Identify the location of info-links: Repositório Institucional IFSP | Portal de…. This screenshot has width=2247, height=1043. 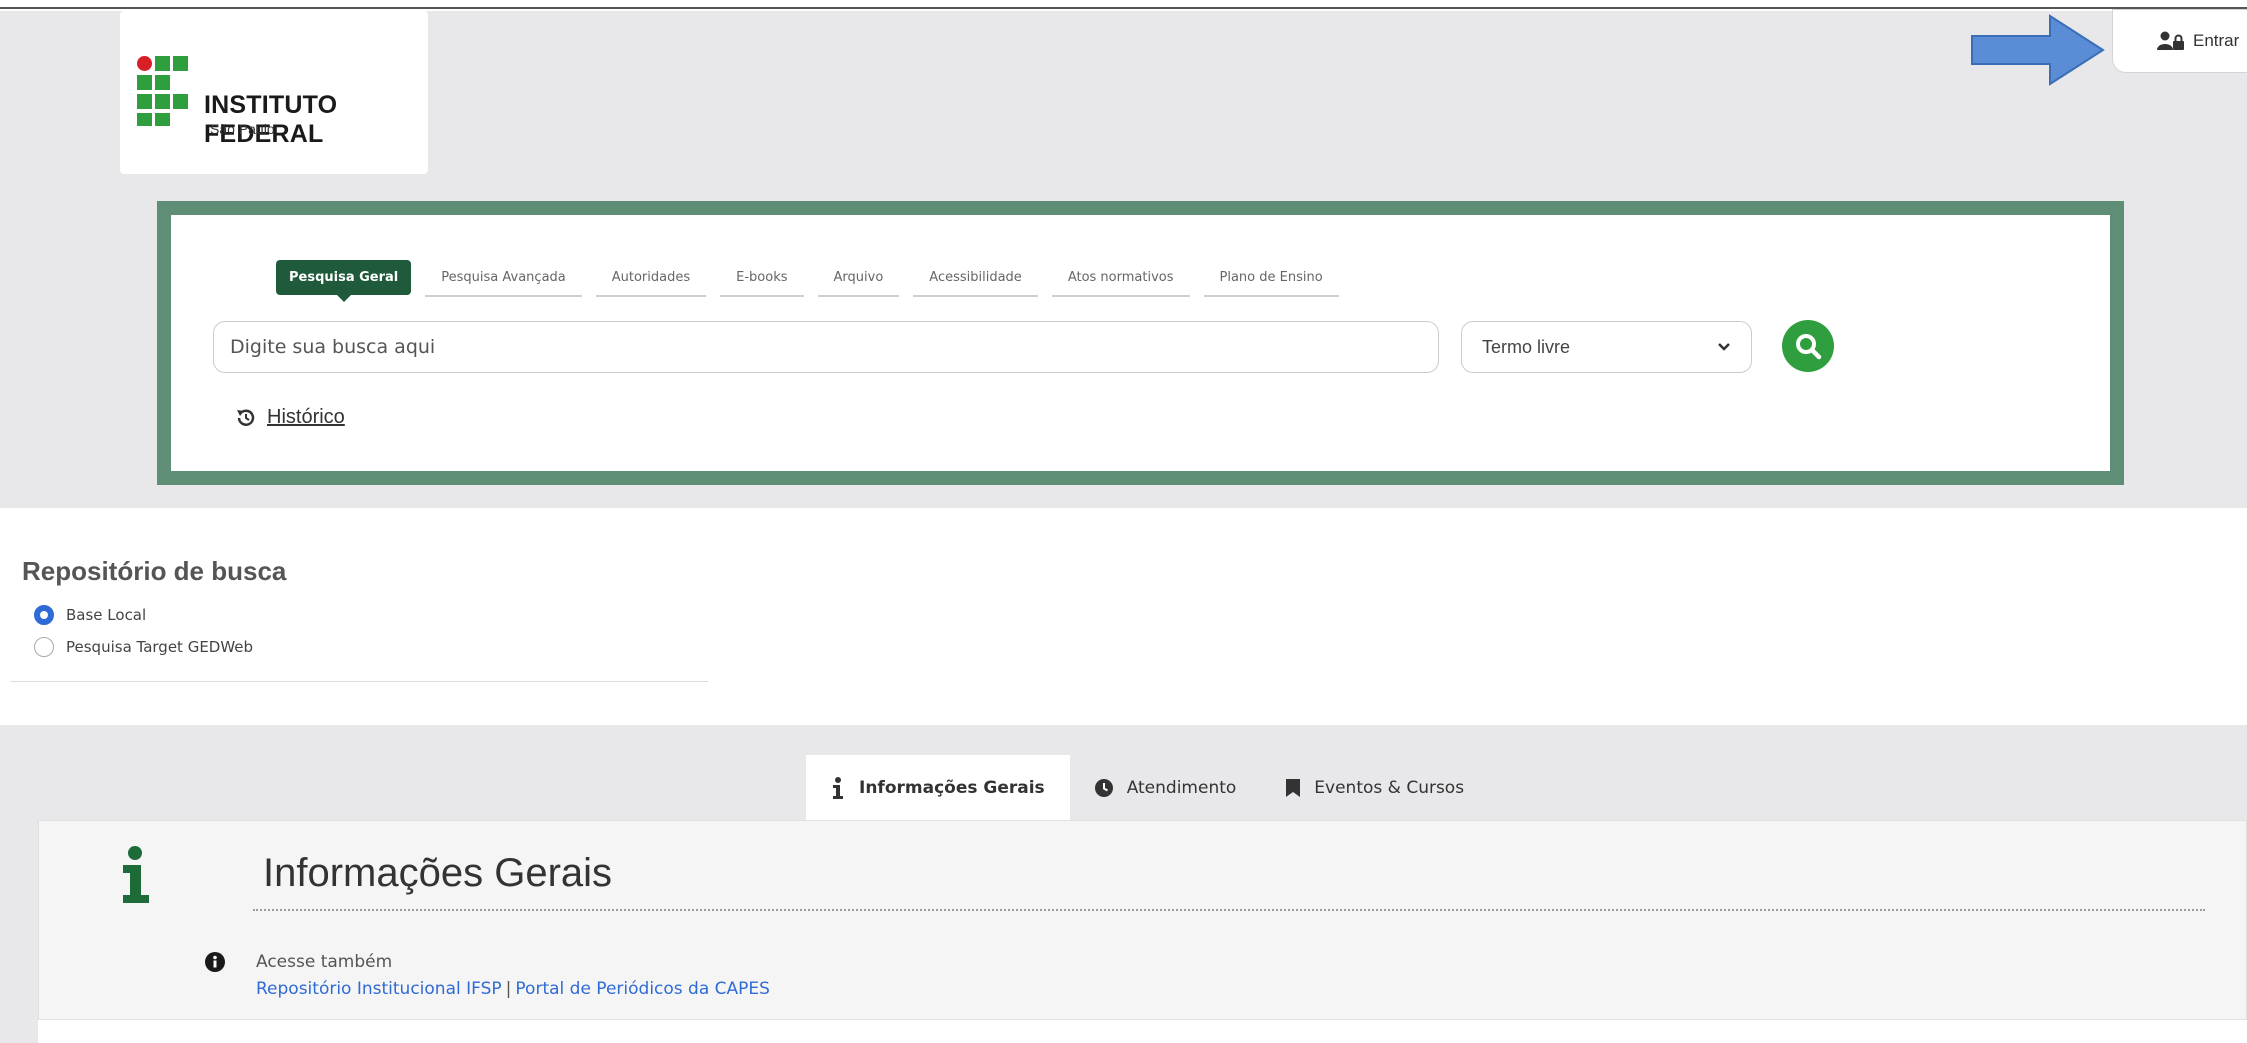
(513, 989).